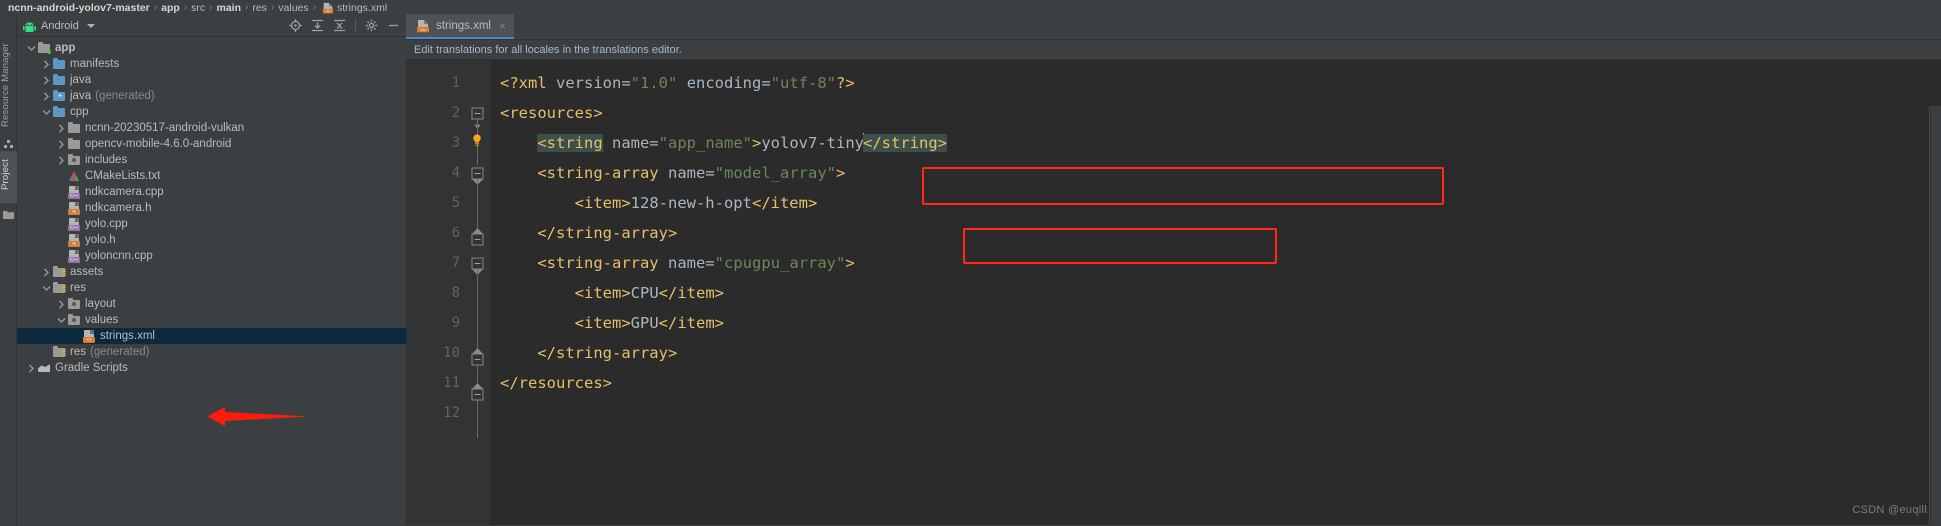 The width and height of the screenshot is (1941, 526). I want to click on line-number: 5, so click(455, 203).